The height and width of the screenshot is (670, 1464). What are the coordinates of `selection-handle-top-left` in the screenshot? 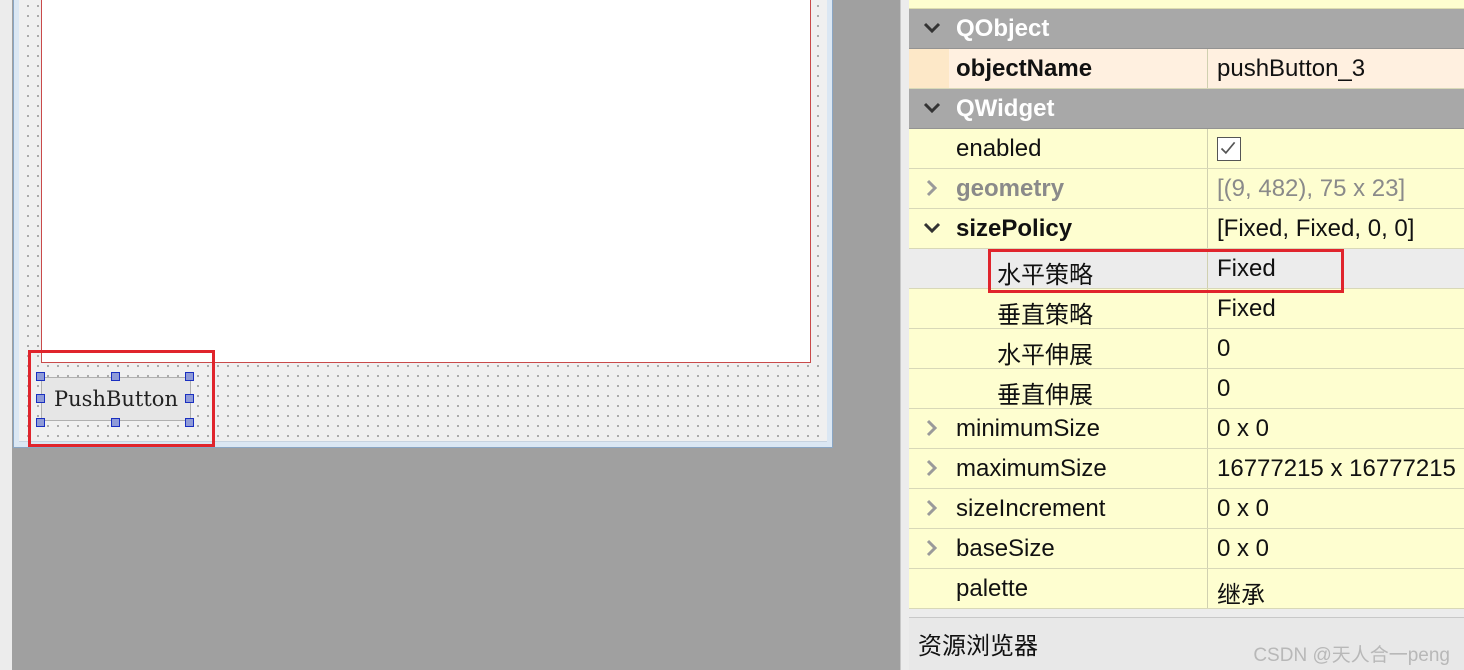 It's located at (40, 376).